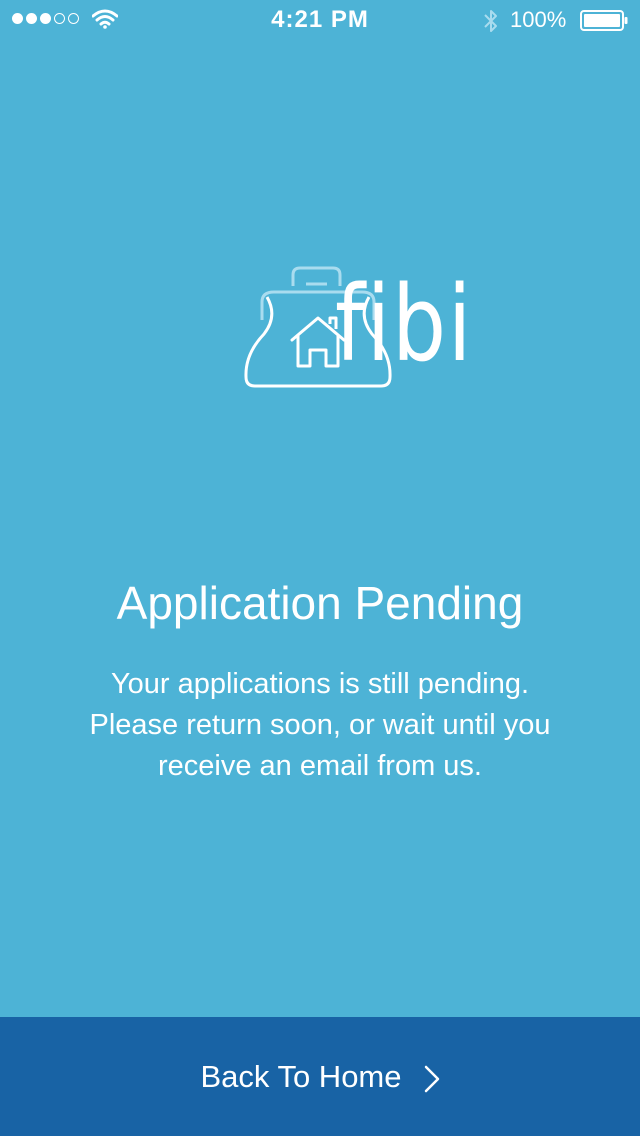  What do you see at coordinates (604, 20) in the screenshot?
I see `battery-icon` at bounding box center [604, 20].